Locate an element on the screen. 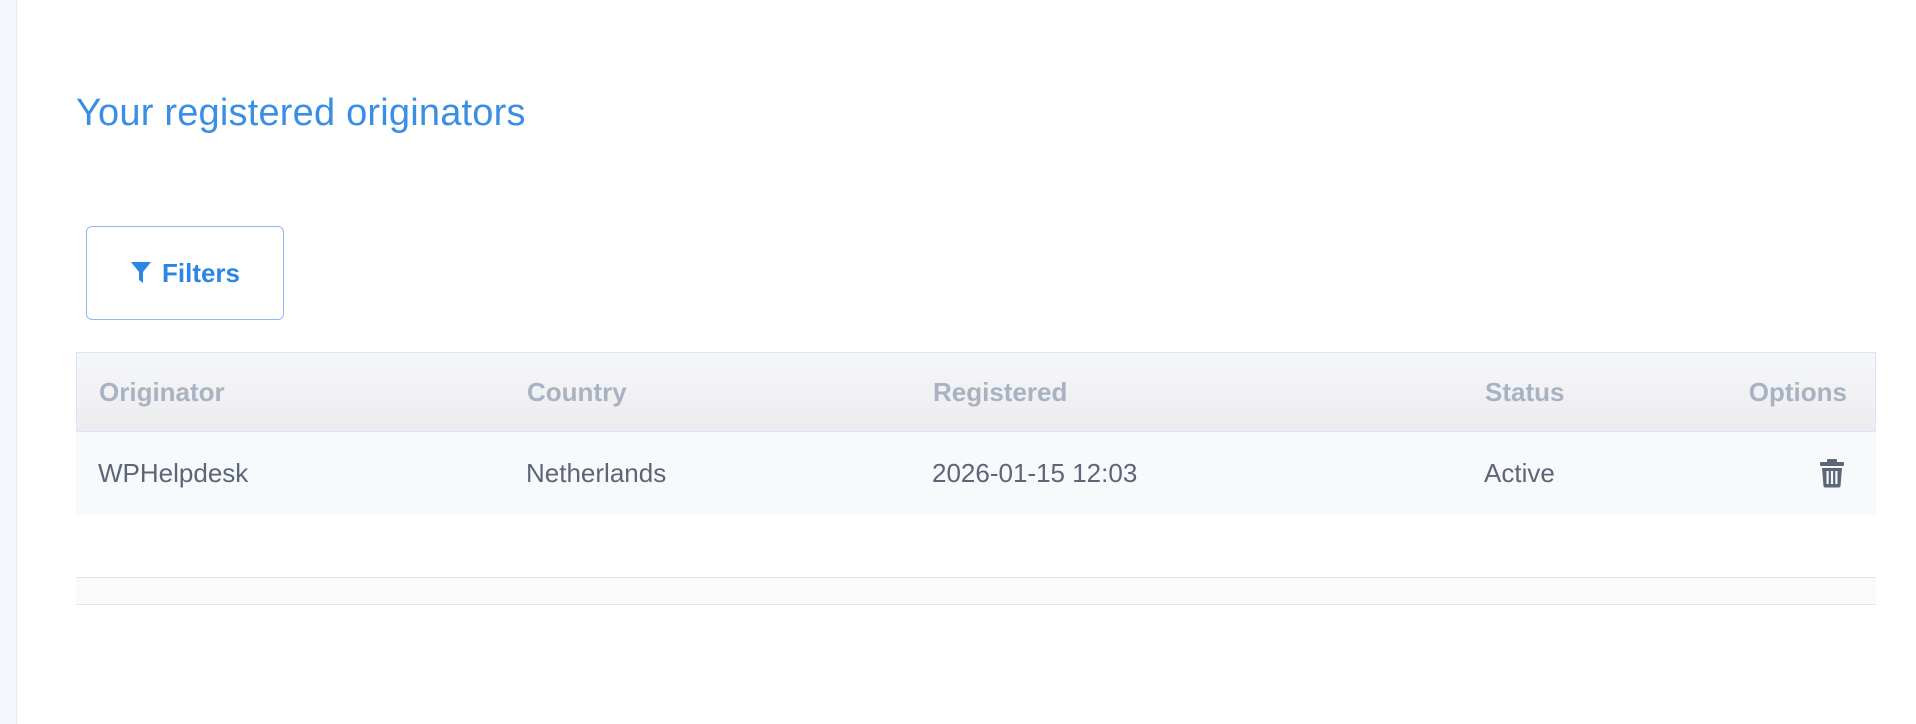 This screenshot has height=724, width=1916. sidebar-edge is located at coordinates (8, 362).